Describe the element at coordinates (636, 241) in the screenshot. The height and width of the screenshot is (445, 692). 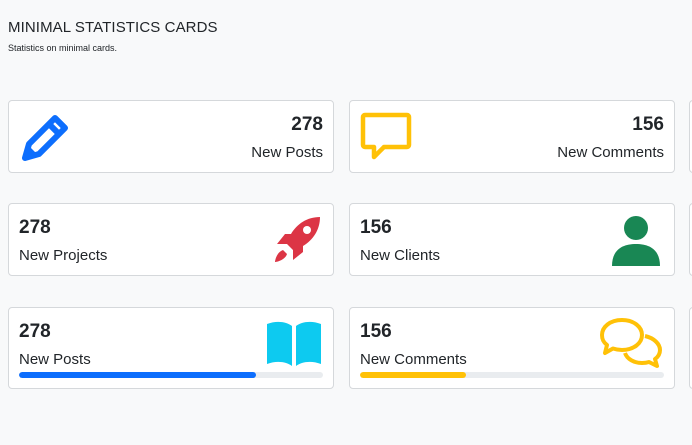
I see `user-icon` at that location.